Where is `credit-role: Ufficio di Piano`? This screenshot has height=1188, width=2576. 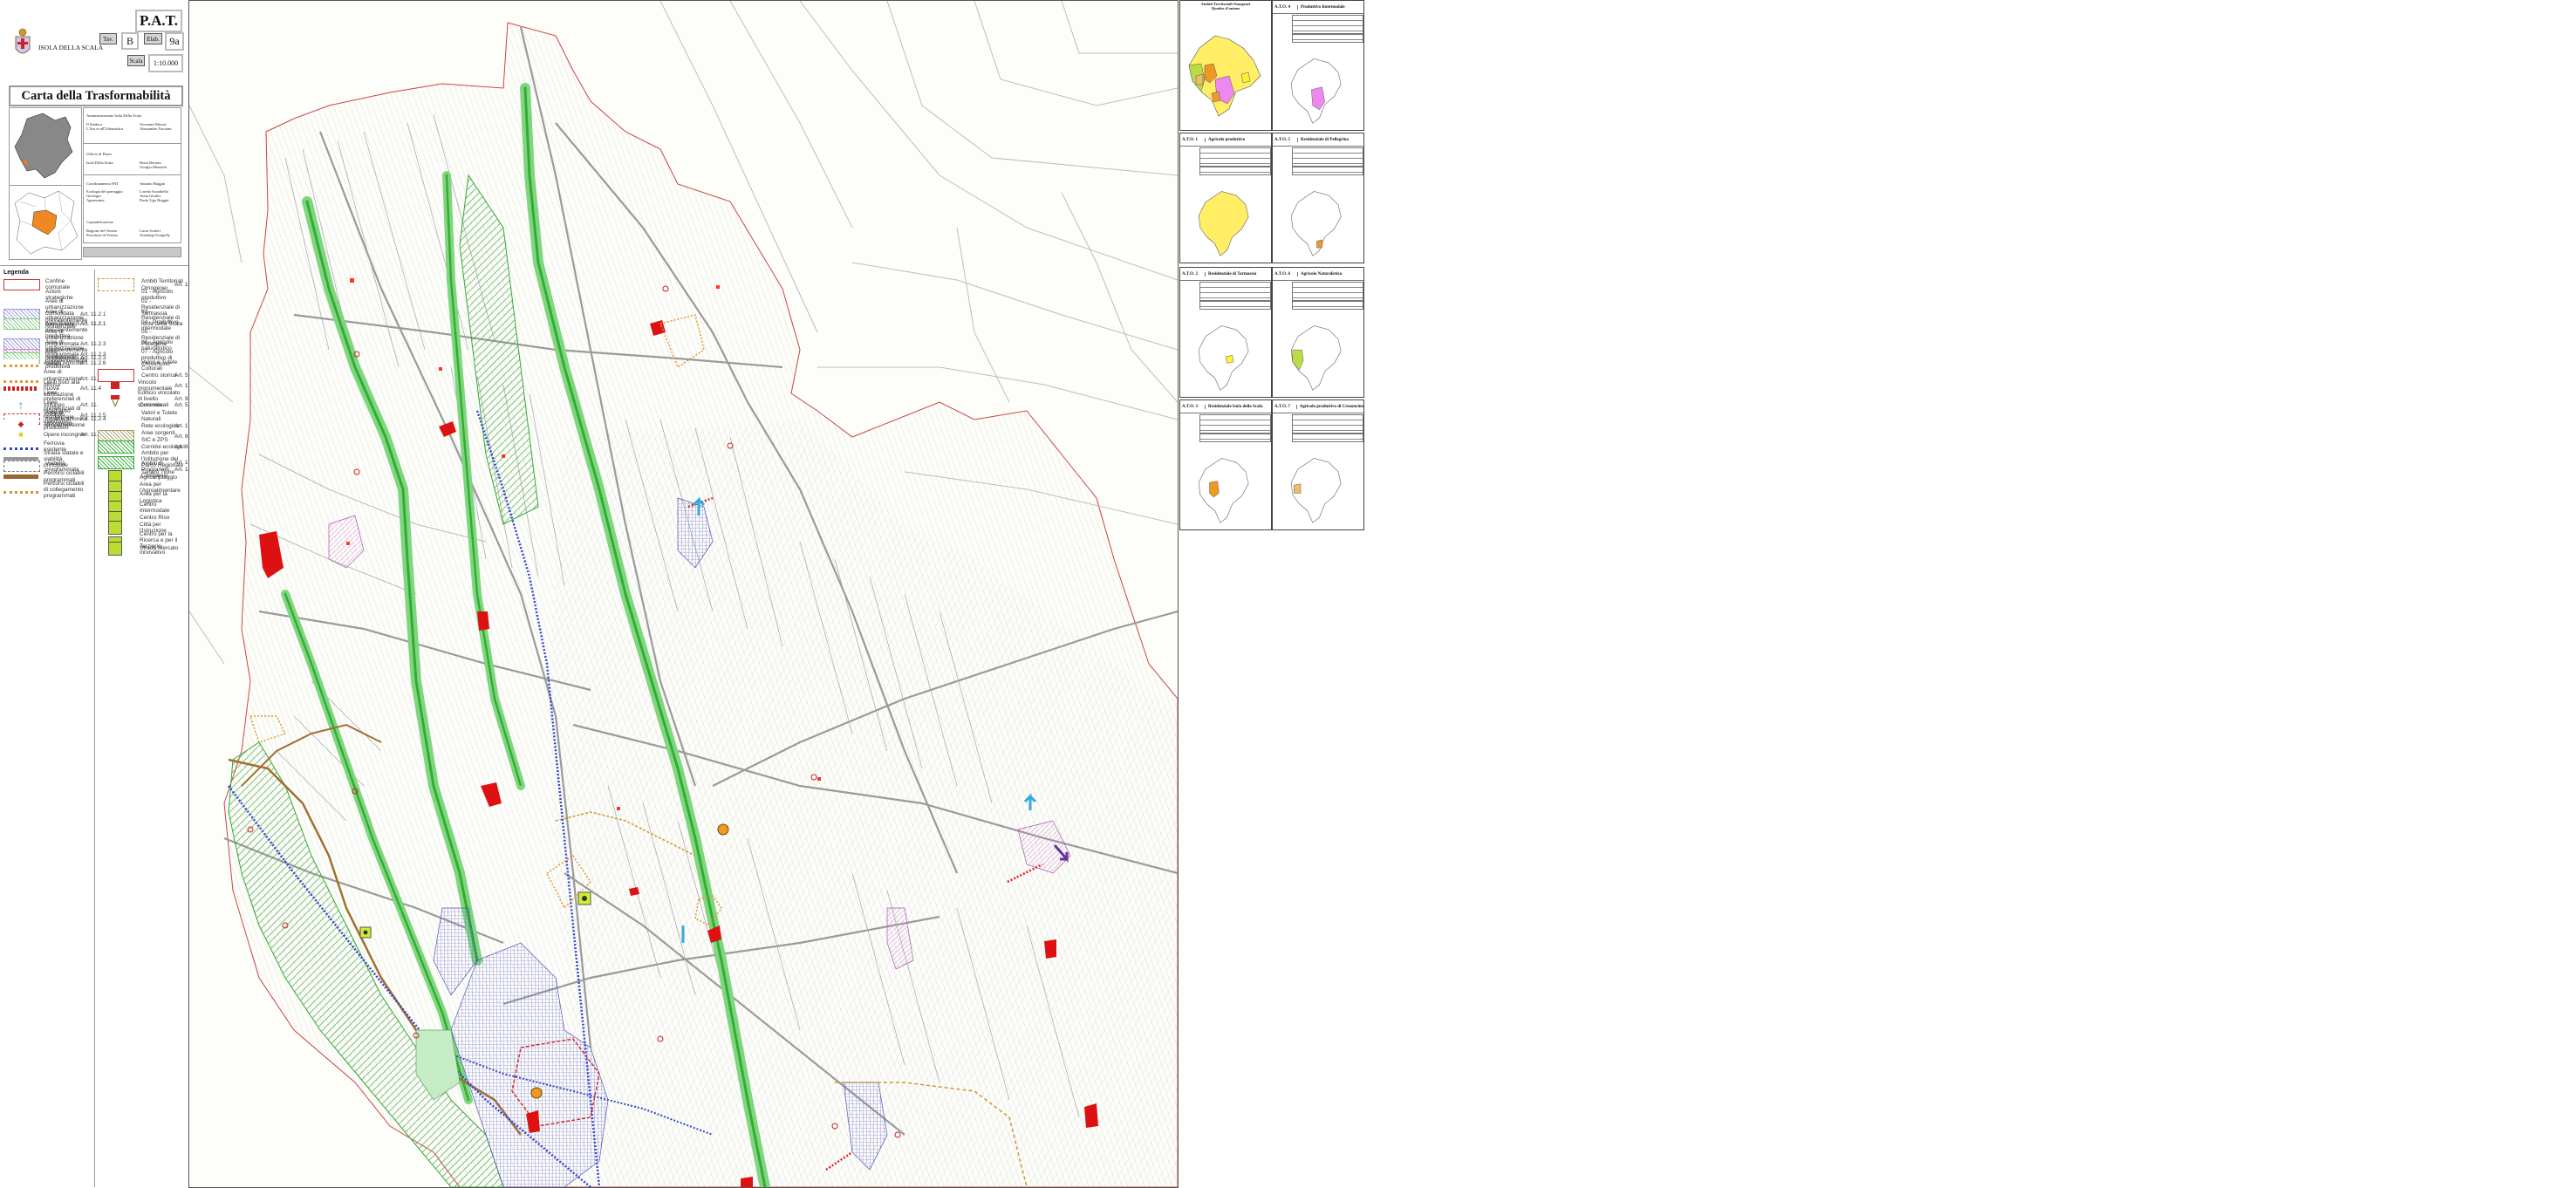
credit-role: Ufficio di Piano is located at coordinates (99, 154).